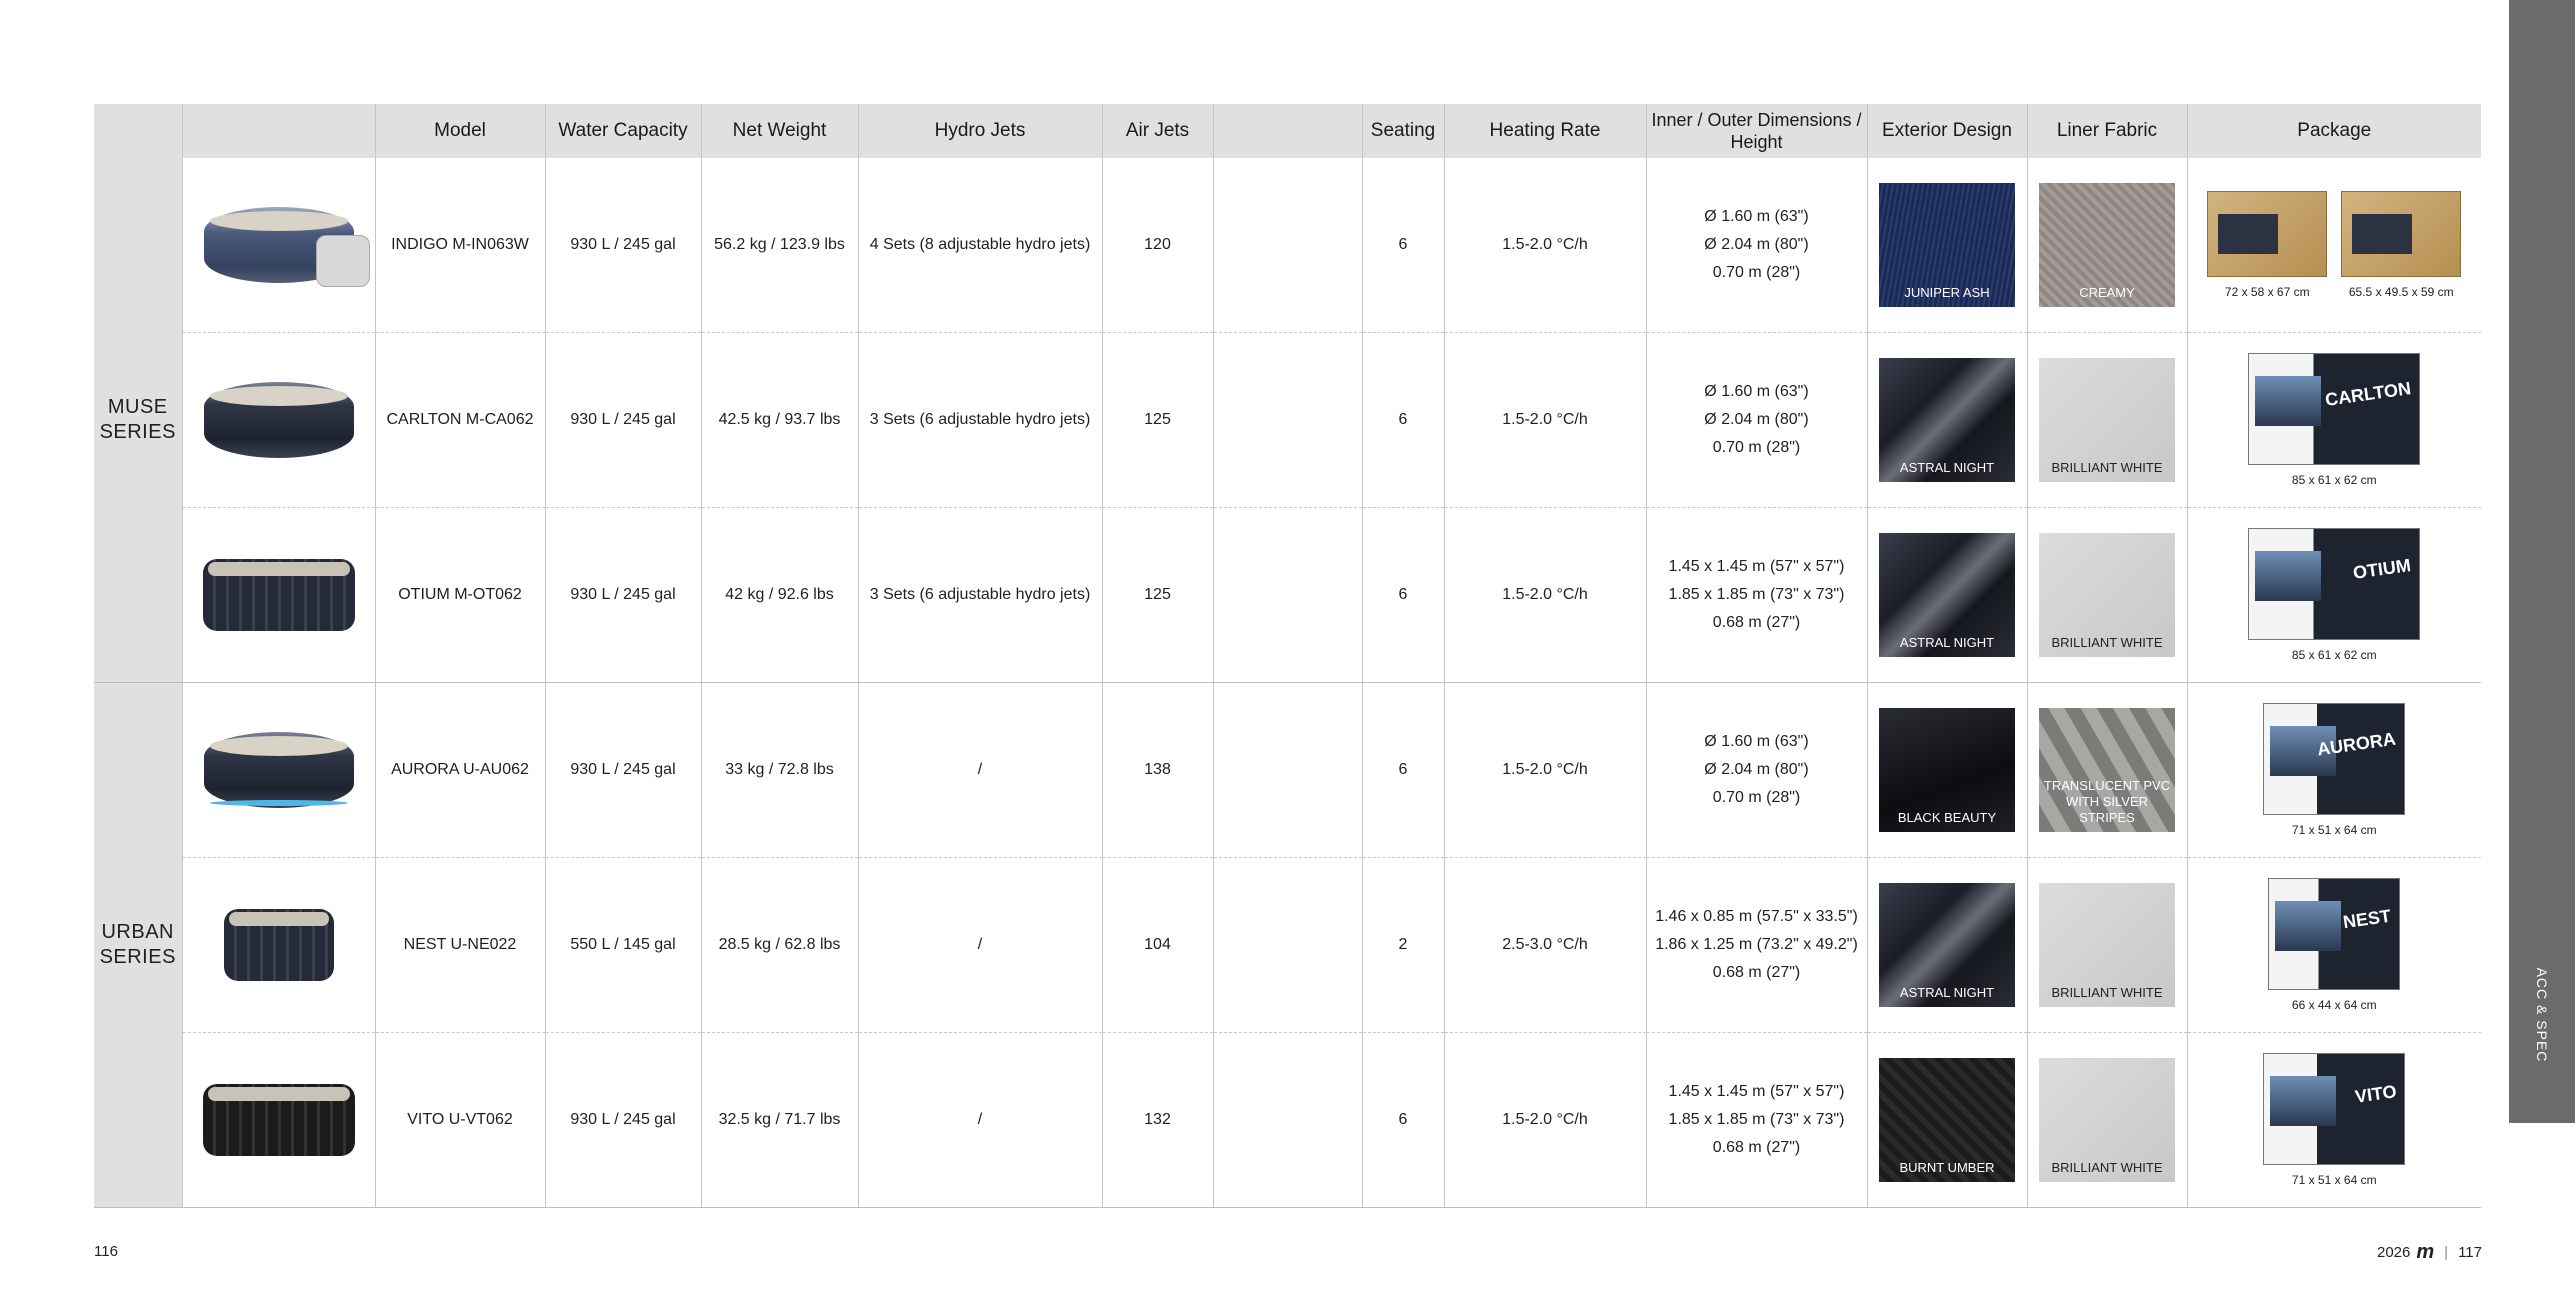 The image size is (2575, 1305). What do you see at coordinates (106, 1251) in the screenshot?
I see `page-number-left: 116` at bounding box center [106, 1251].